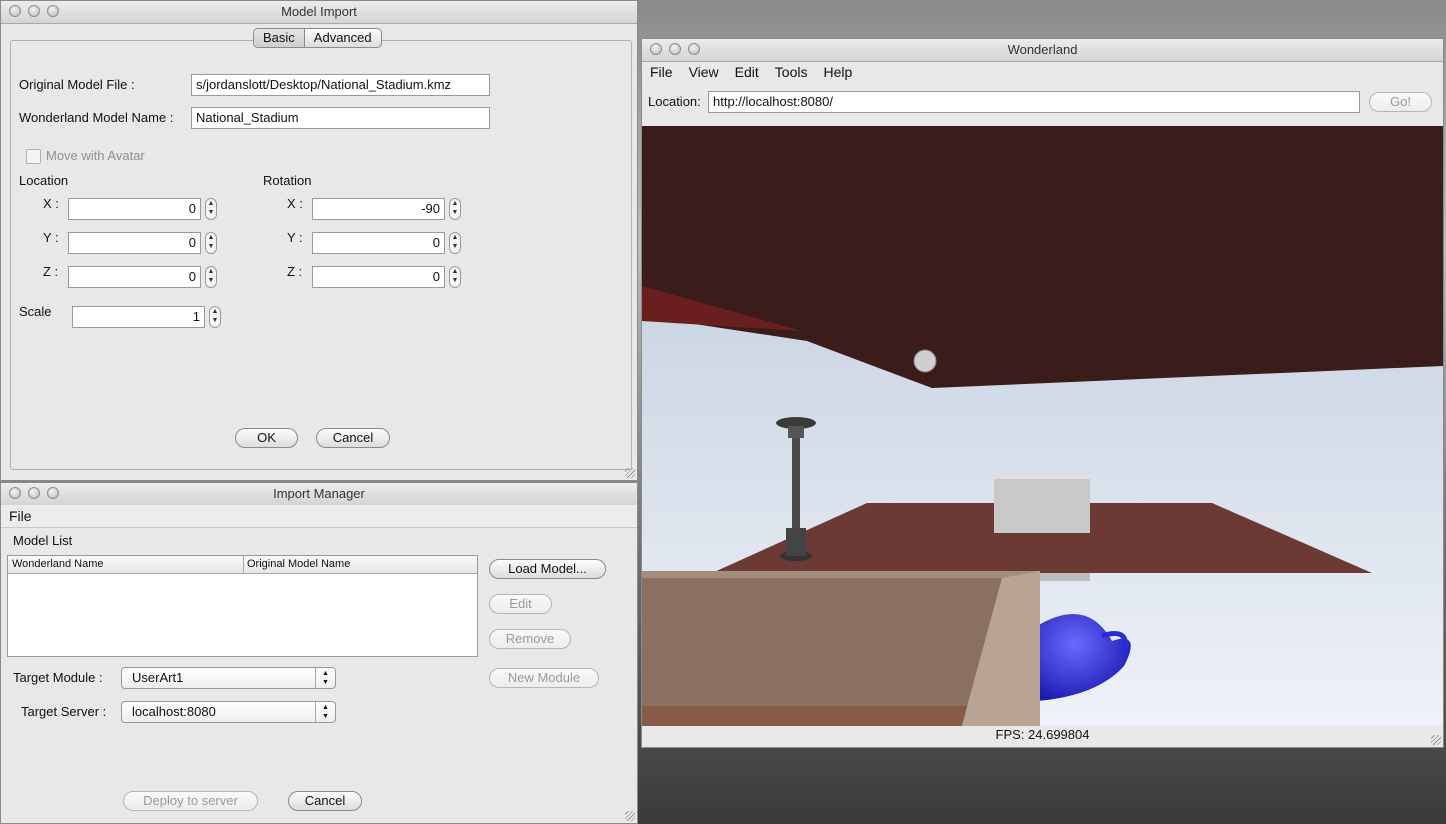  Describe the element at coordinates (134, 243) in the screenshot. I see `location-y-field: 0` at that location.